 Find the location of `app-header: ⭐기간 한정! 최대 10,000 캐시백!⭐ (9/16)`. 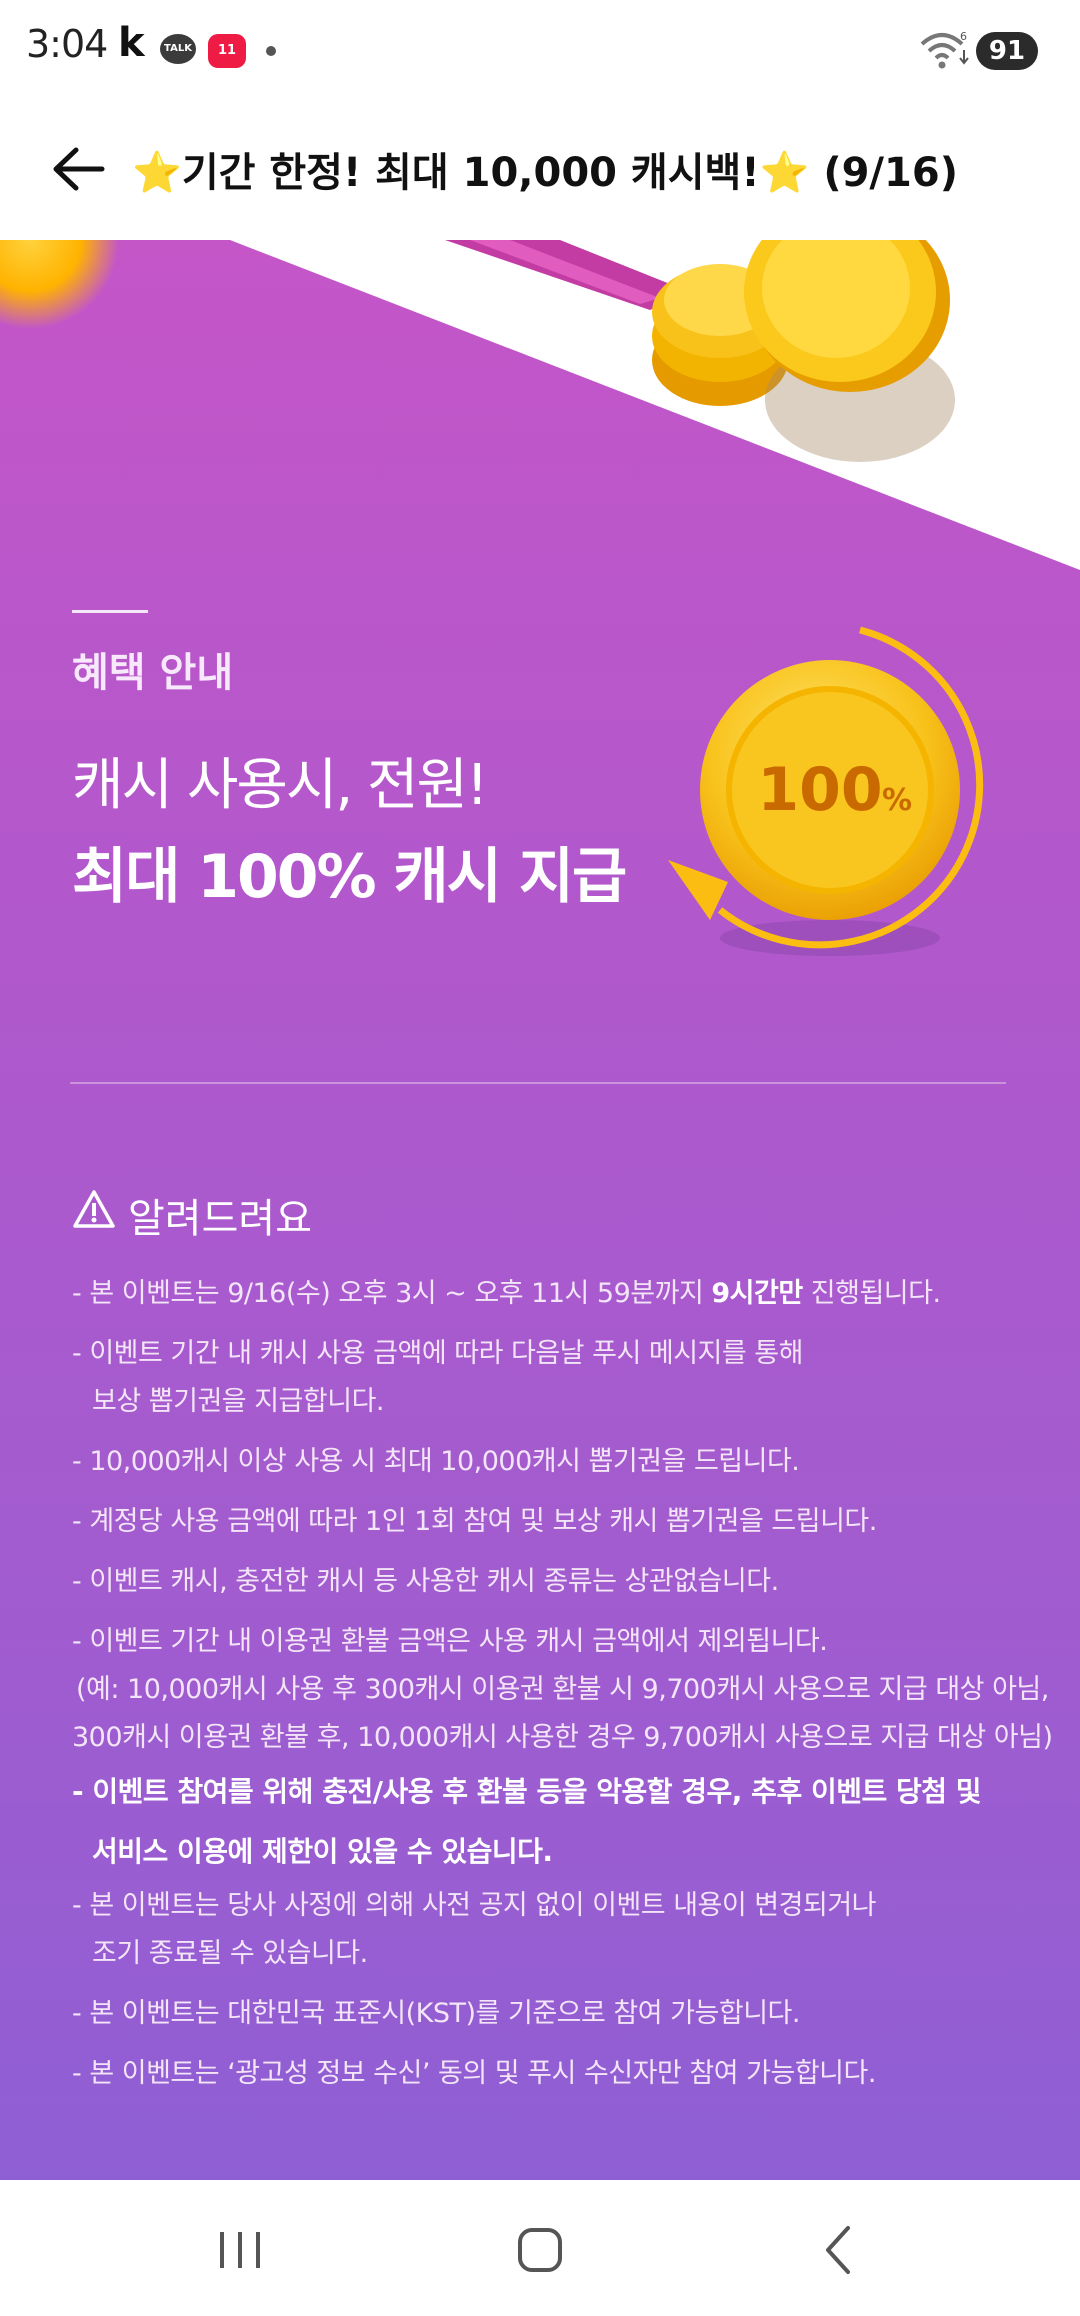

app-header: ⭐기간 한정! 최대 10,000 캐시백!⭐ (9/16) is located at coordinates (540, 170).